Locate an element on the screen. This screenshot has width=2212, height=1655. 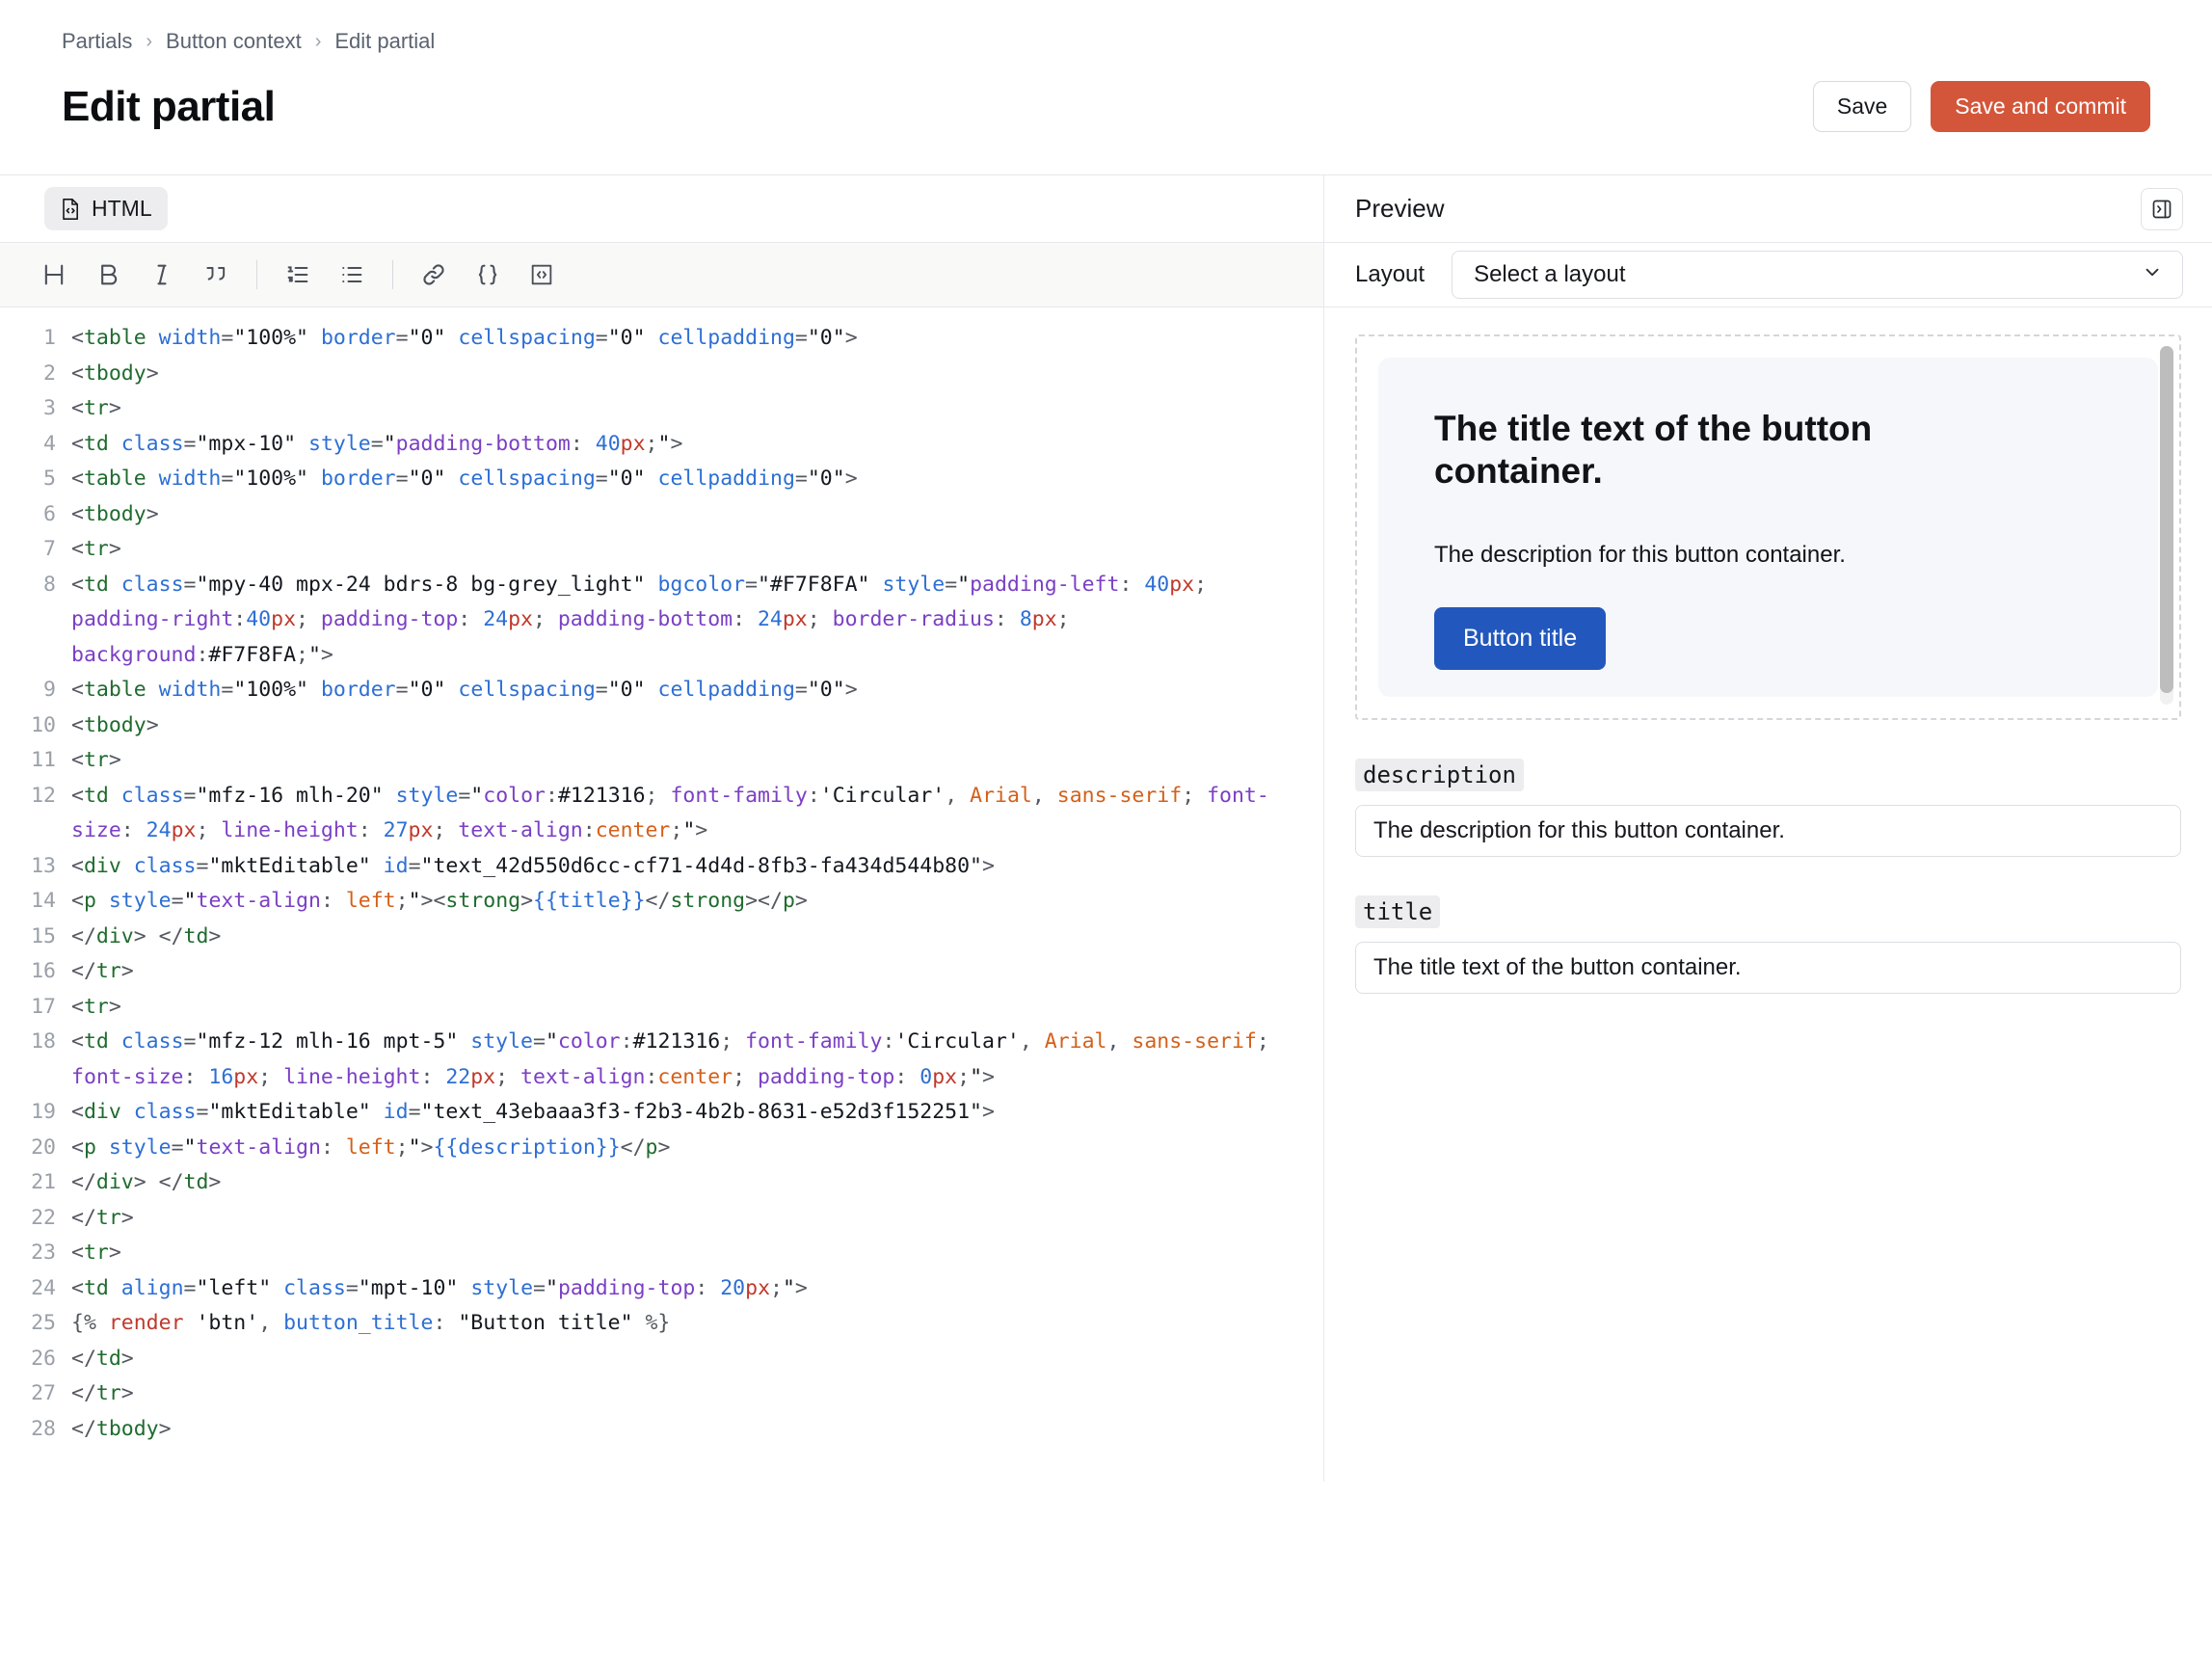
code-line: 7 <tr> is located at coordinates (661, 550).